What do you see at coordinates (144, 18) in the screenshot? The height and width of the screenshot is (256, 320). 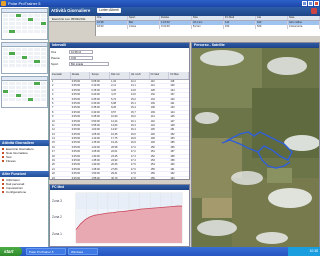 I see `summary-col-header: Sport` at bounding box center [144, 18].